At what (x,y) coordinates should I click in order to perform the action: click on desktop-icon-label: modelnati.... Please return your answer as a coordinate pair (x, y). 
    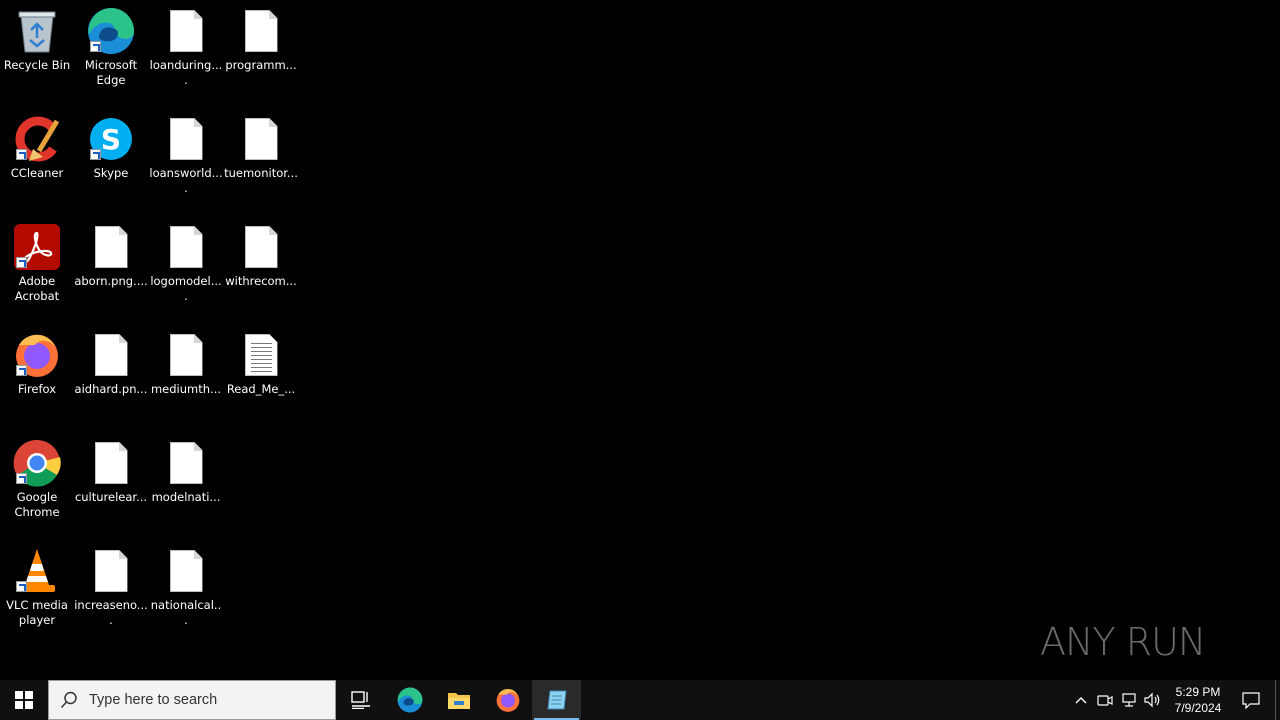
    Looking at the image, I should click on (186, 497).